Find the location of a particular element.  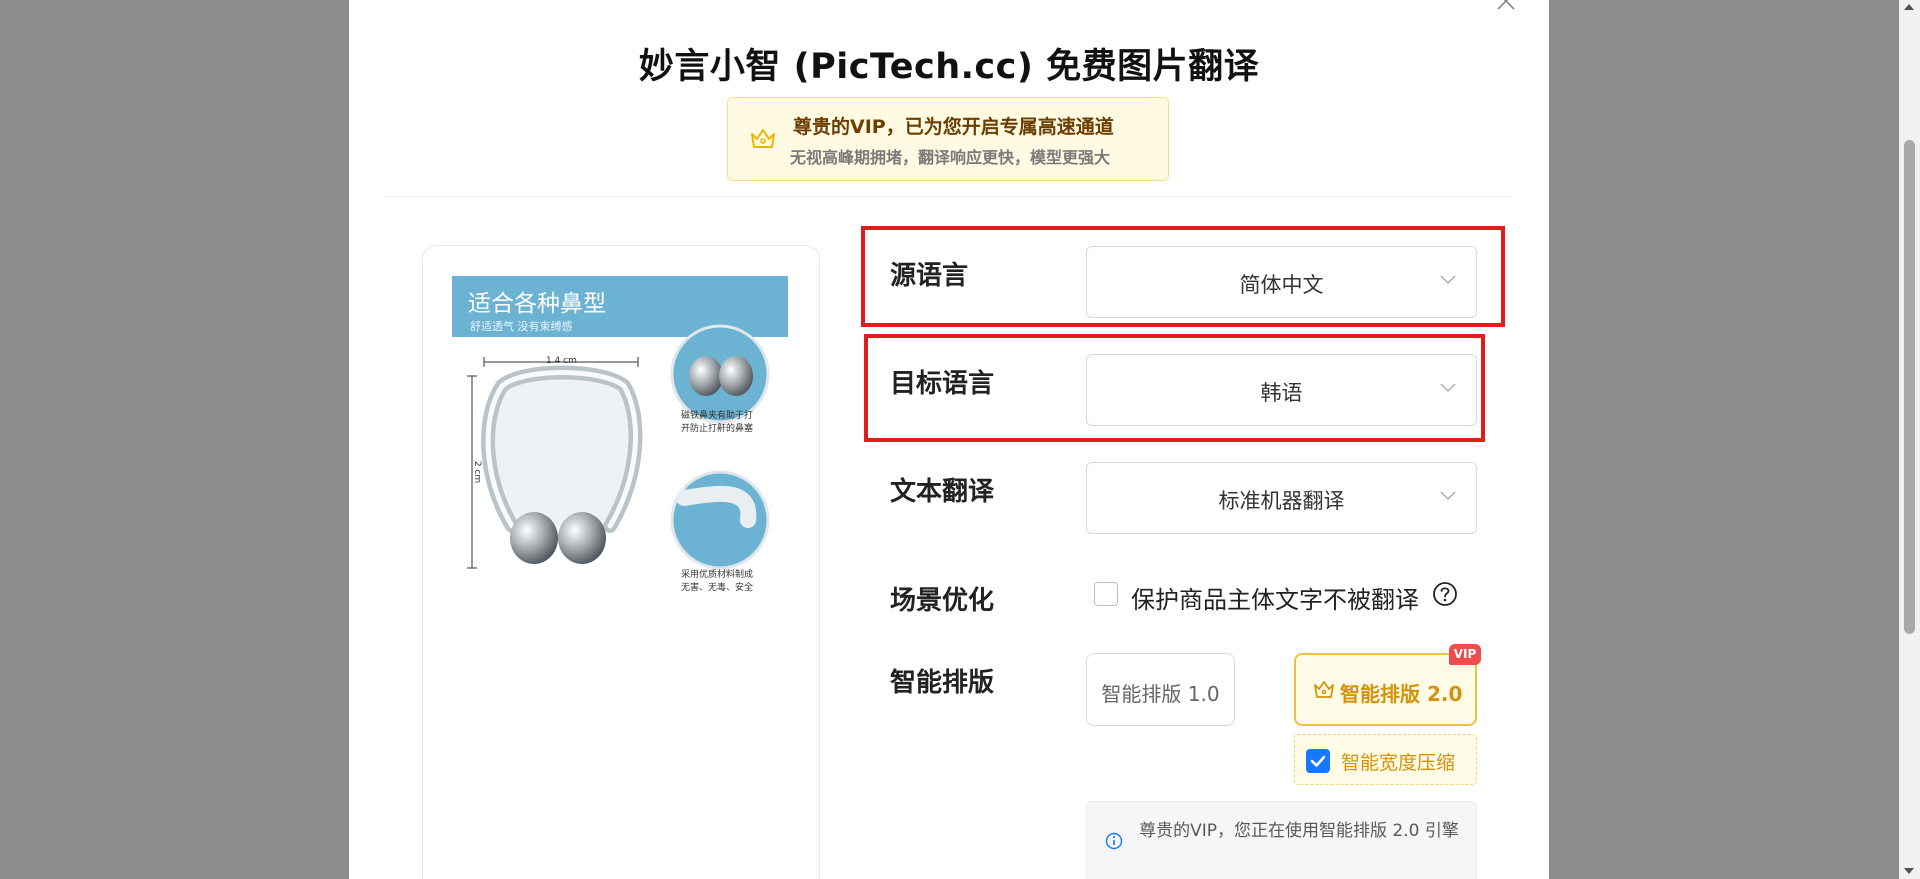

width-compress-label: 智能宽度压缩 is located at coordinates (1398, 763).